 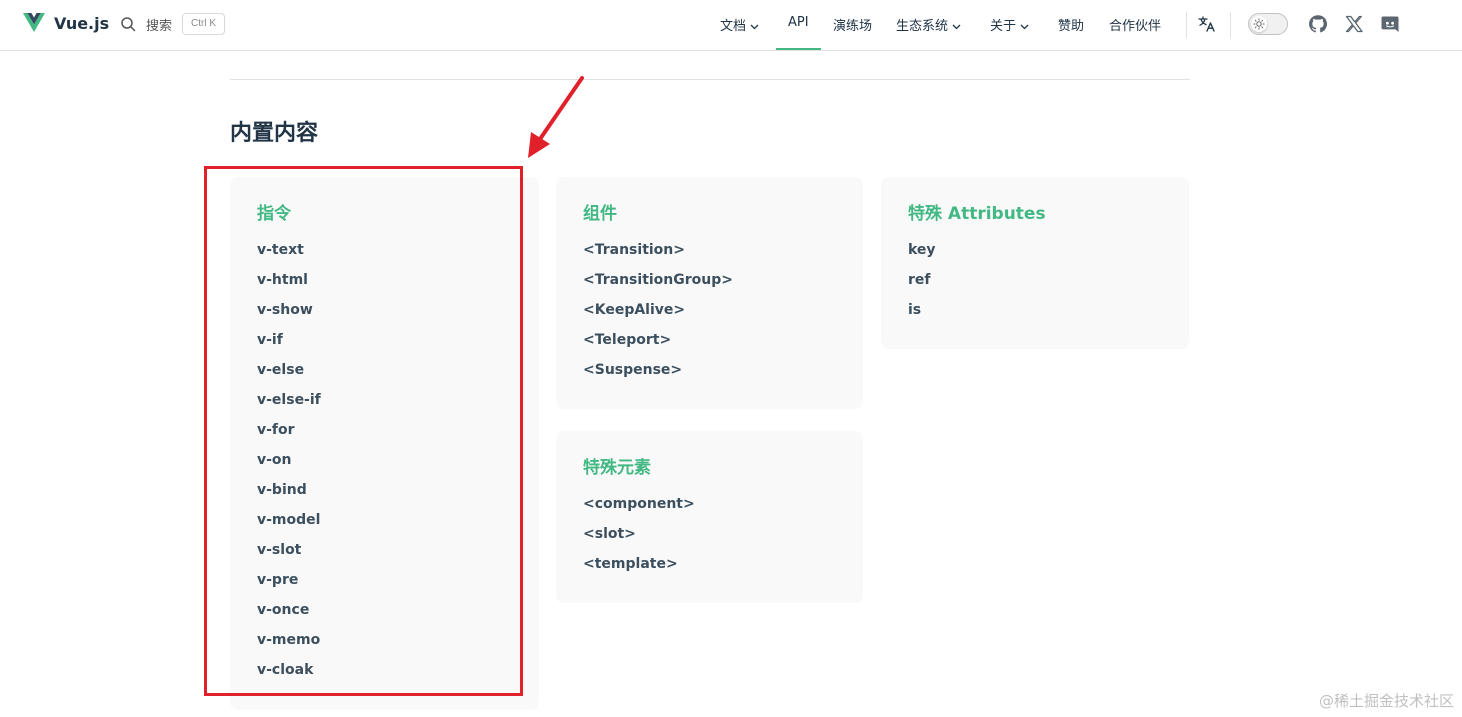 What do you see at coordinates (658, 347) in the screenshot?
I see `component-link: <Teleport>` at bounding box center [658, 347].